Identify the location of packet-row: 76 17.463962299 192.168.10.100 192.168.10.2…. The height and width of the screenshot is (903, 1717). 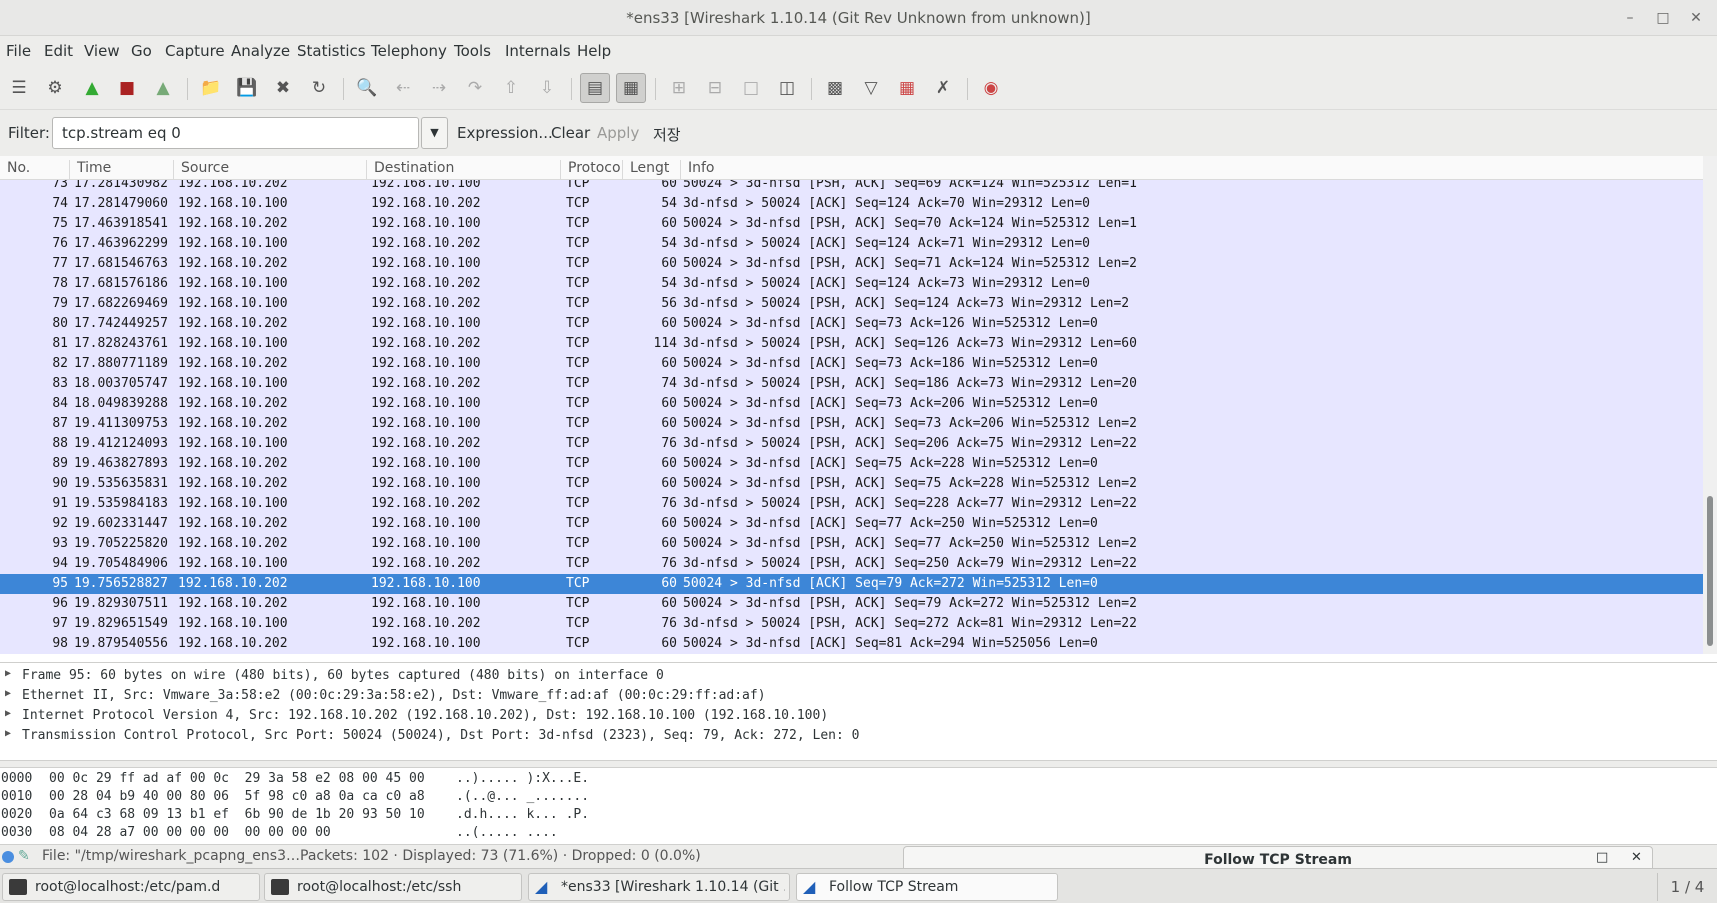
(851, 244).